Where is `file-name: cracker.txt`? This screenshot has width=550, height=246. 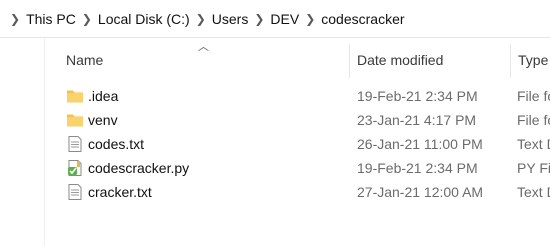
file-name: cracker.txt is located at coordinates (120, 192).